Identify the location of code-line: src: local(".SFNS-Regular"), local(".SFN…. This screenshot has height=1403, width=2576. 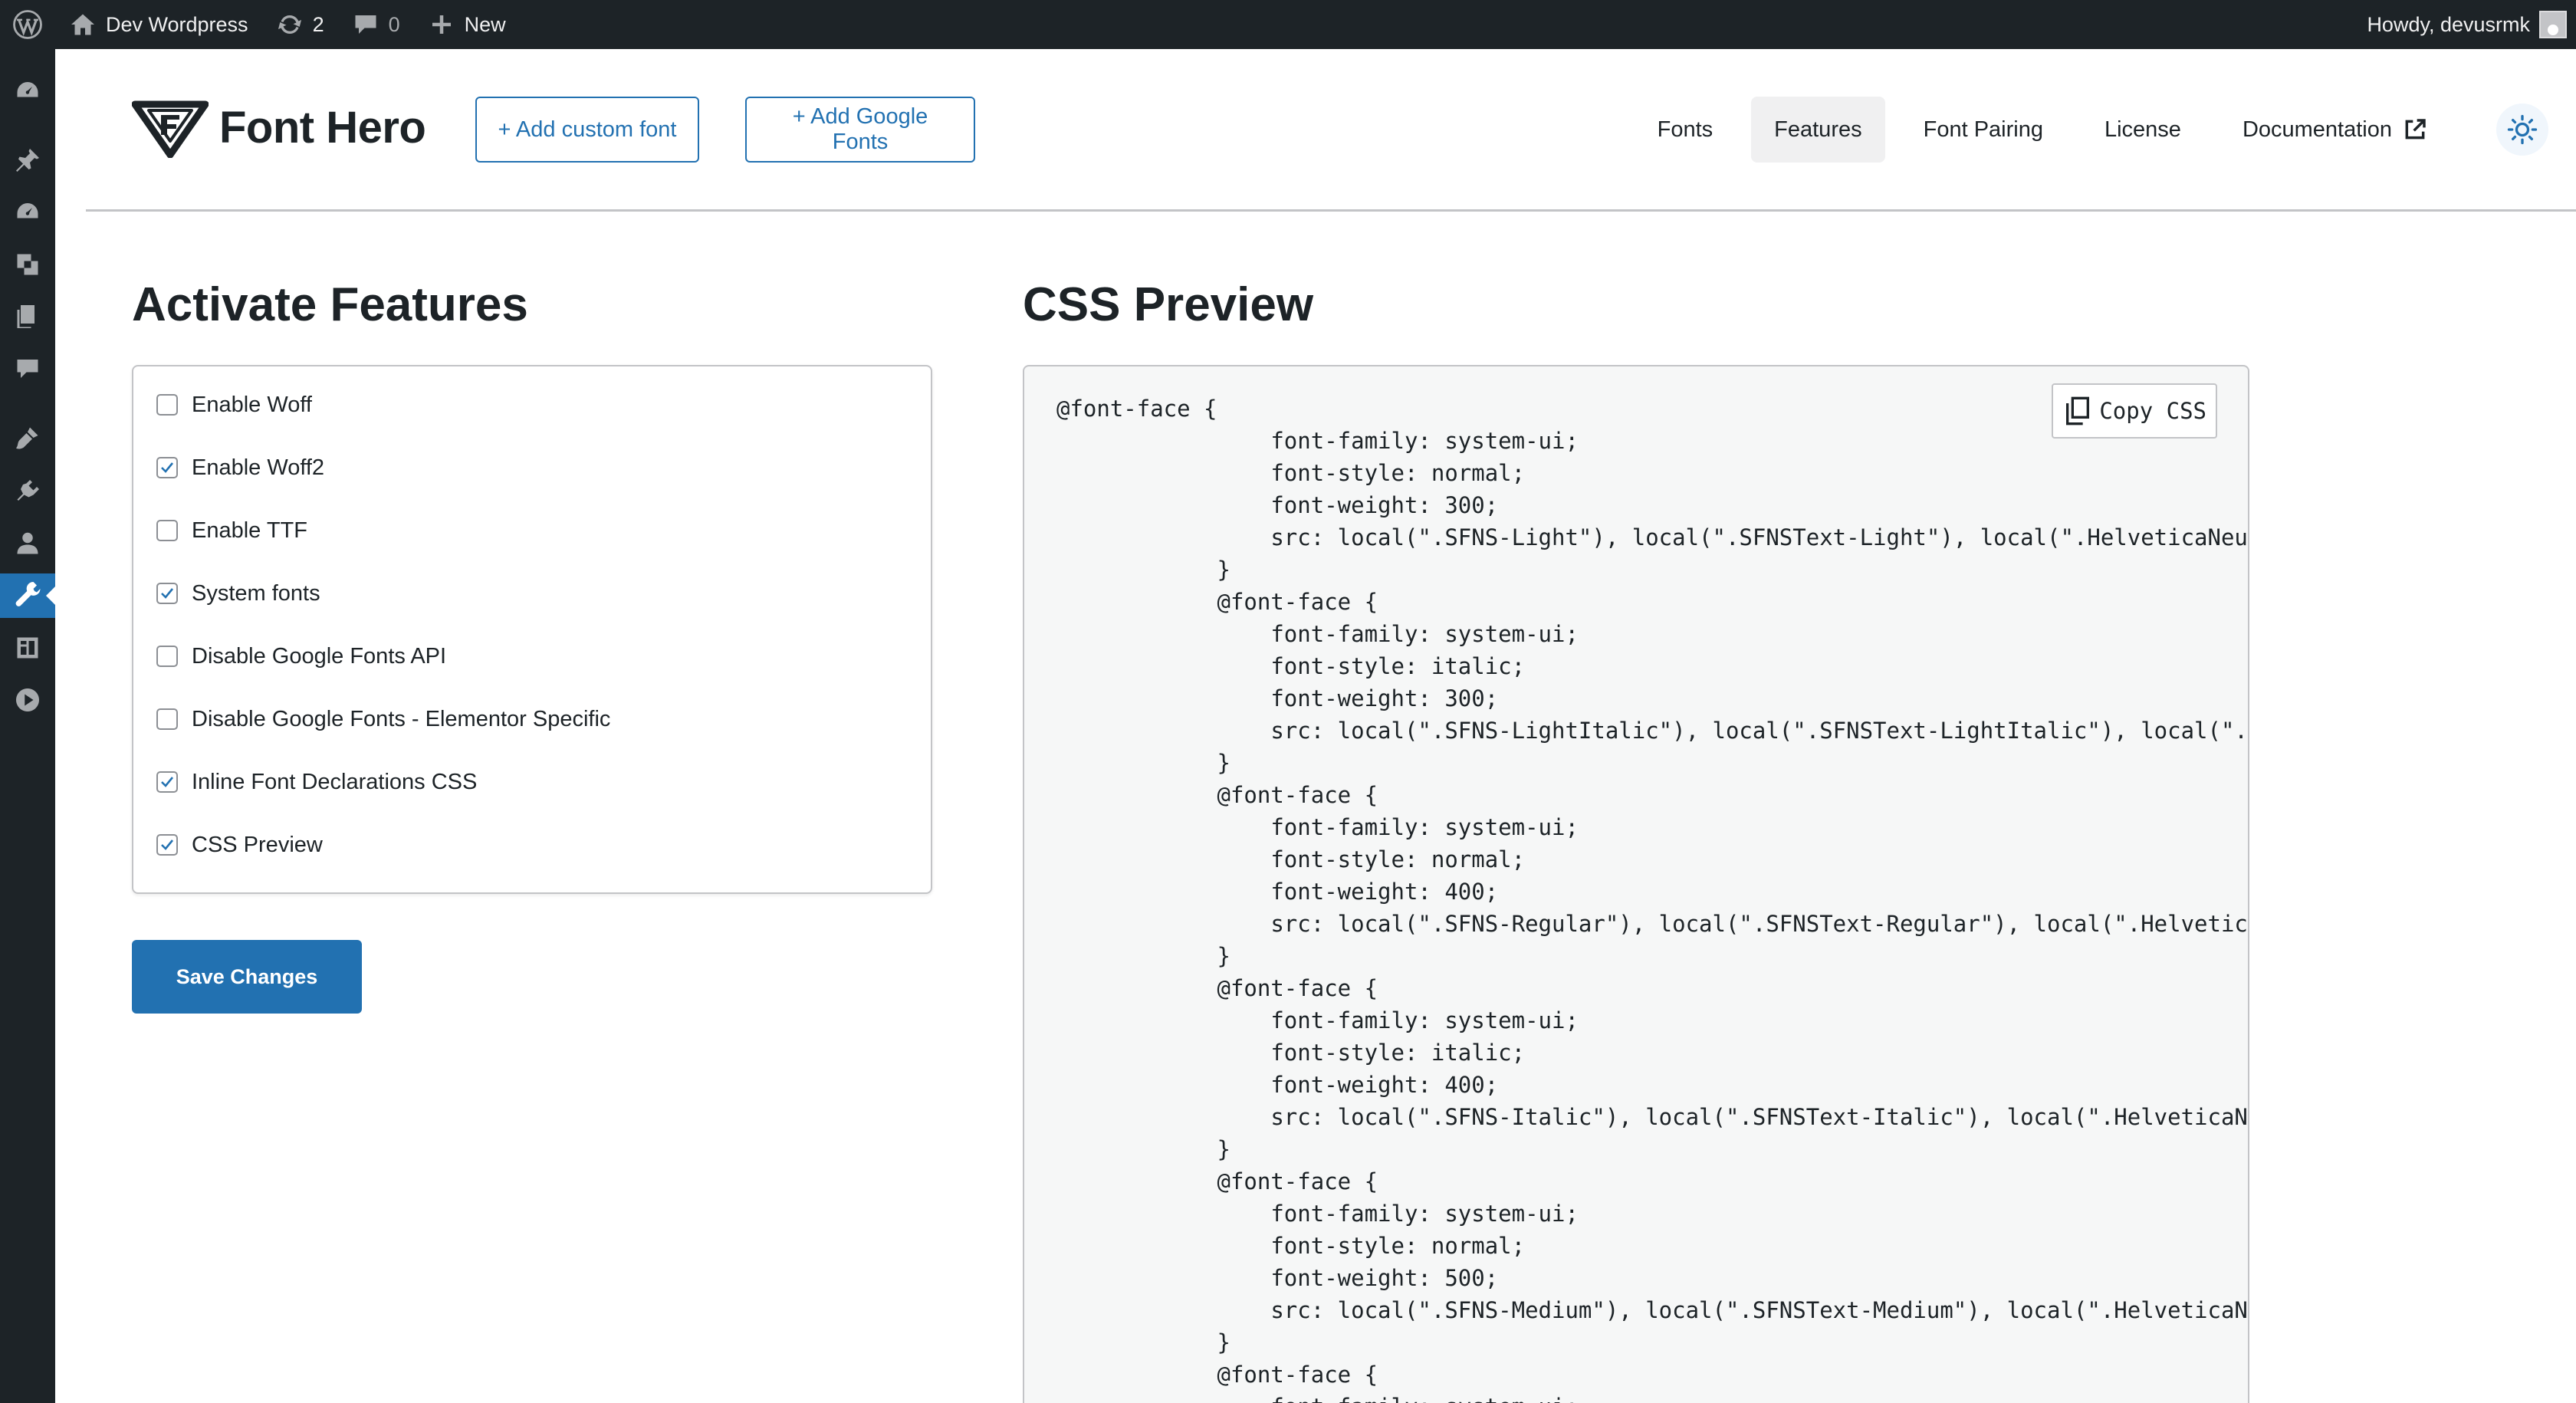
(1652, 924).